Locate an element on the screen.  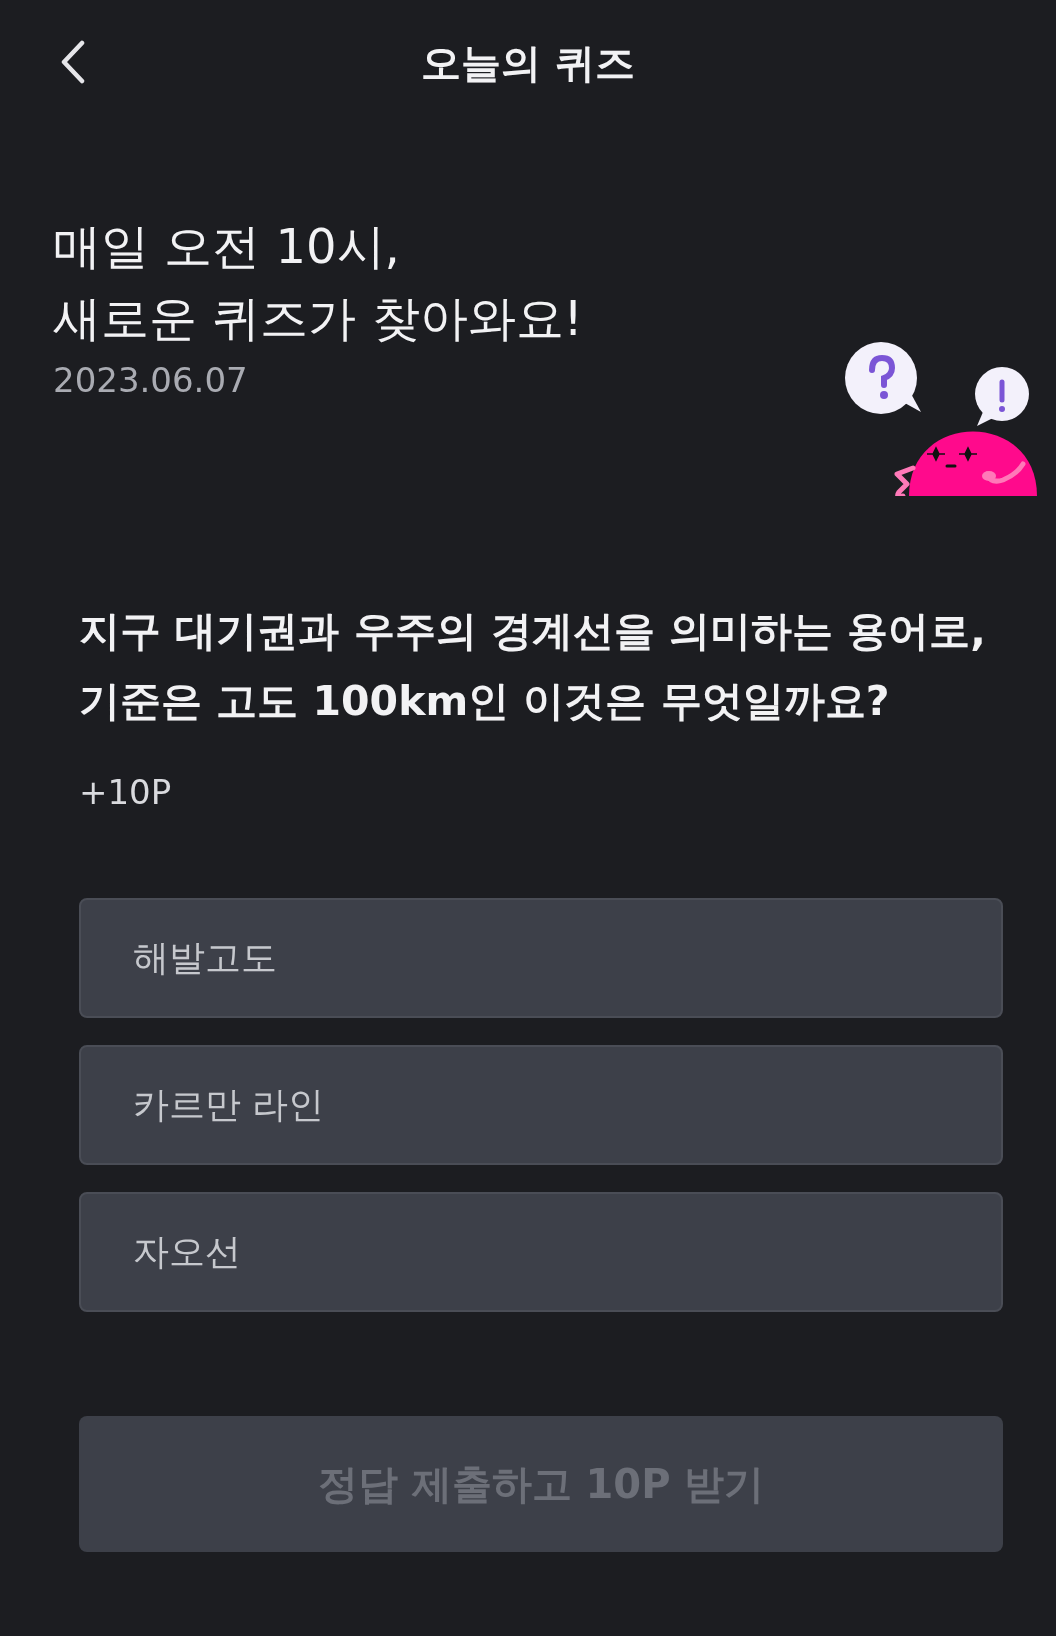
reward-points: +10P is located at coordinates (126, 792).